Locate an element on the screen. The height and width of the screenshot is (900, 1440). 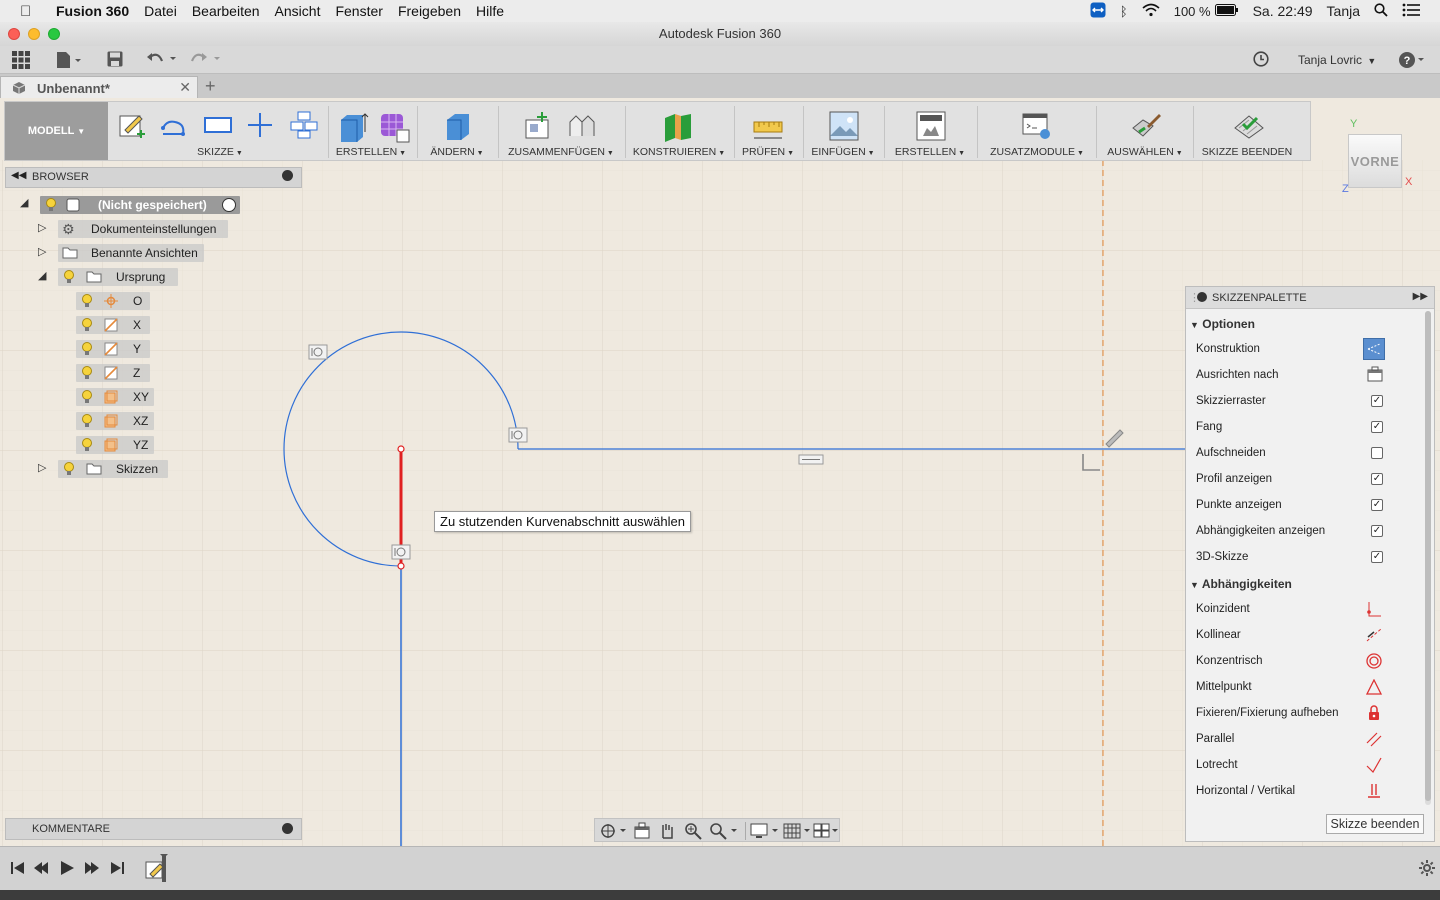
clock: Sa. 22:49 is located at coordinates (1283, 11).